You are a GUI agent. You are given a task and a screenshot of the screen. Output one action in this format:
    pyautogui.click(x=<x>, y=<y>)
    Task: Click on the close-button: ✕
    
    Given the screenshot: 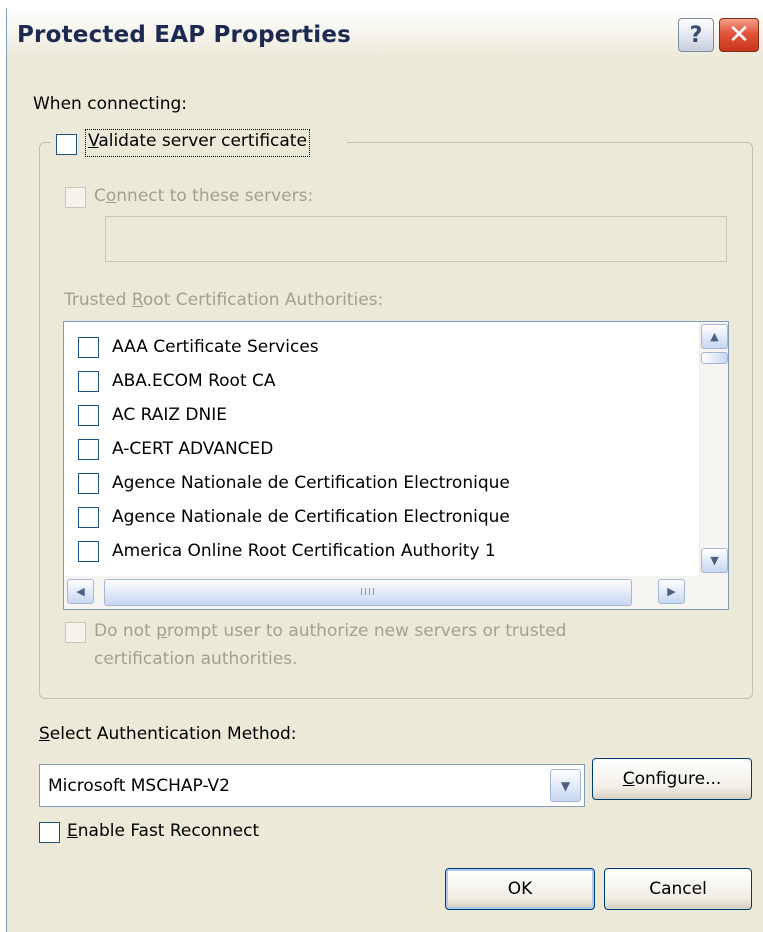 What is the action you would take?
    pyautogui.click(x=739, y=35)
    